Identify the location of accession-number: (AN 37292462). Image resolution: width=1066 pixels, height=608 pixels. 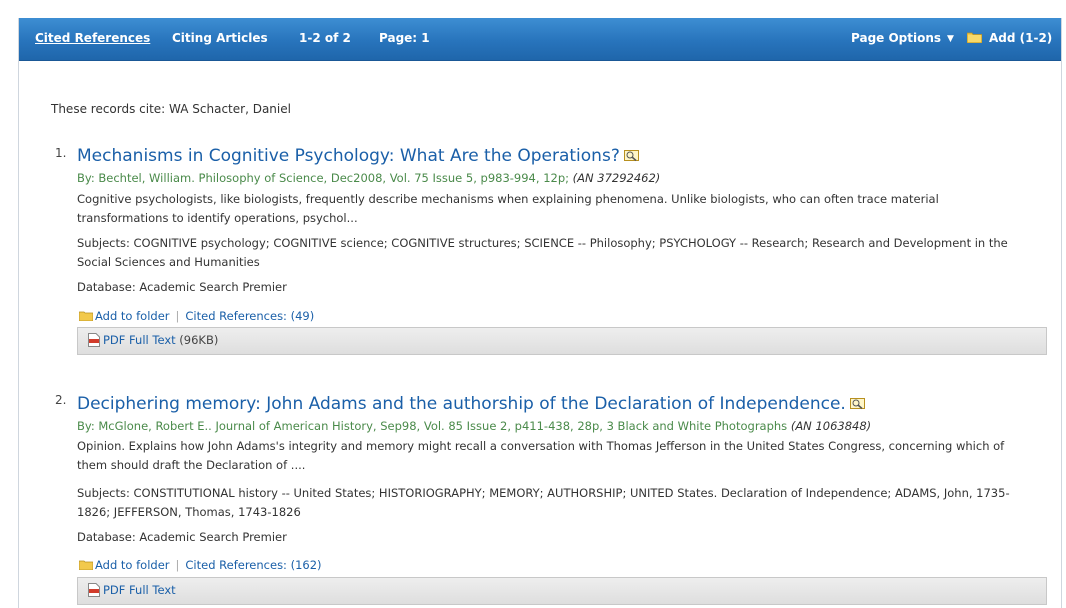
(616, 178).